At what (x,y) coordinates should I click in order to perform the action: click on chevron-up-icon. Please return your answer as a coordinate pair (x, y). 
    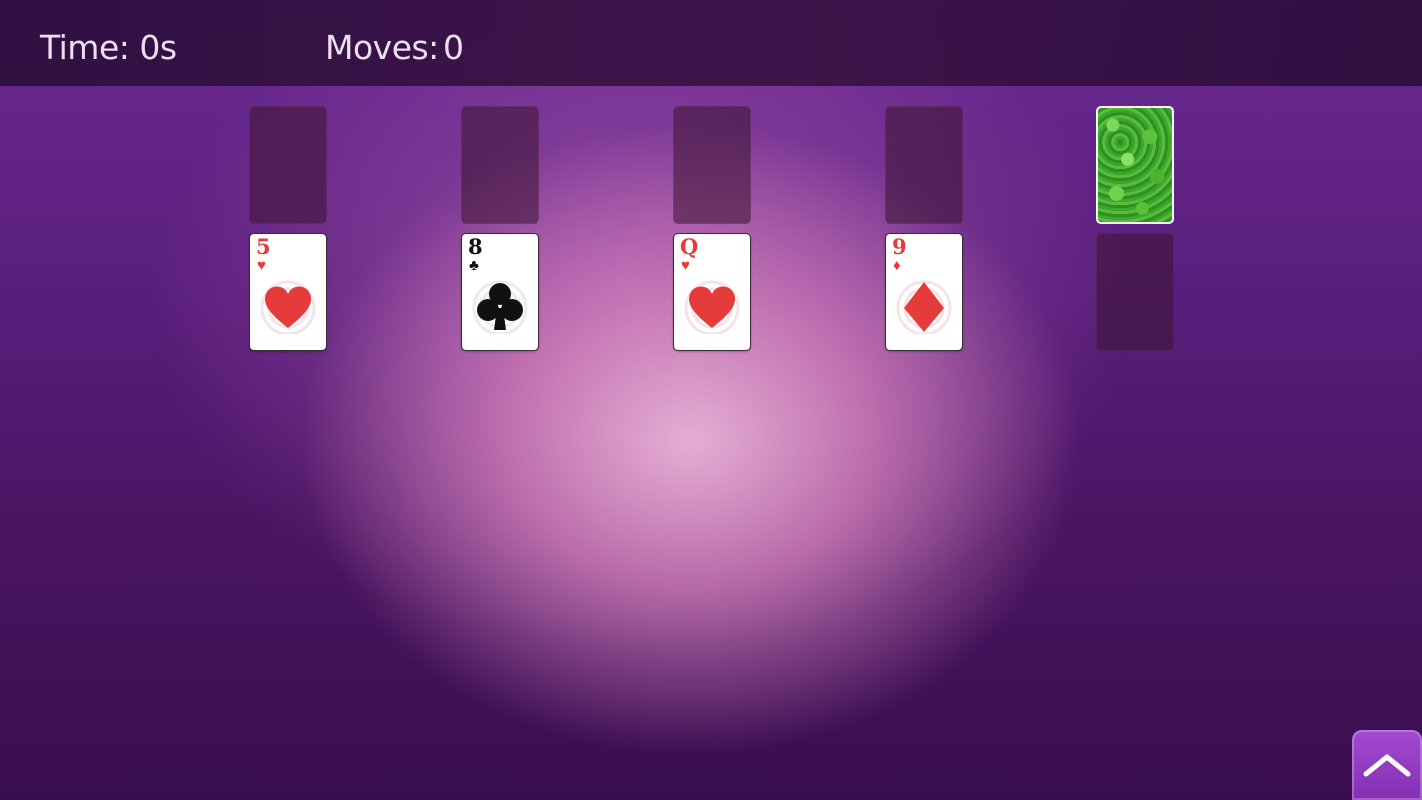
    Looking at the image, I should click on (1387, 765).